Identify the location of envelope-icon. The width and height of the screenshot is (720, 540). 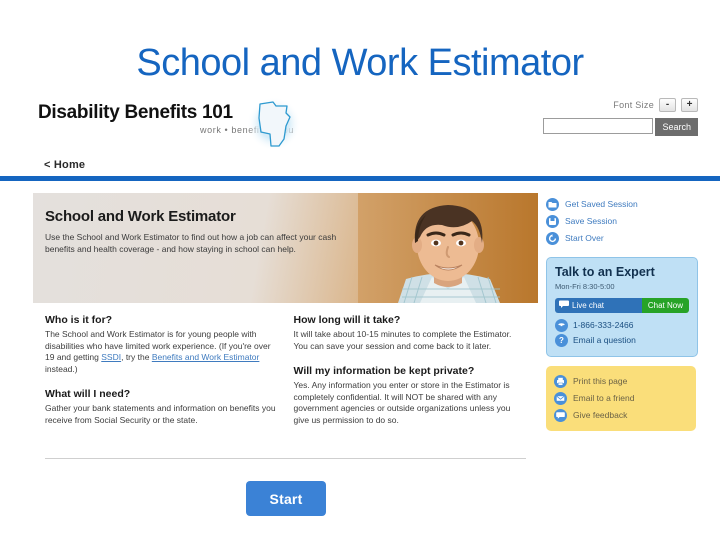
(560, 398).